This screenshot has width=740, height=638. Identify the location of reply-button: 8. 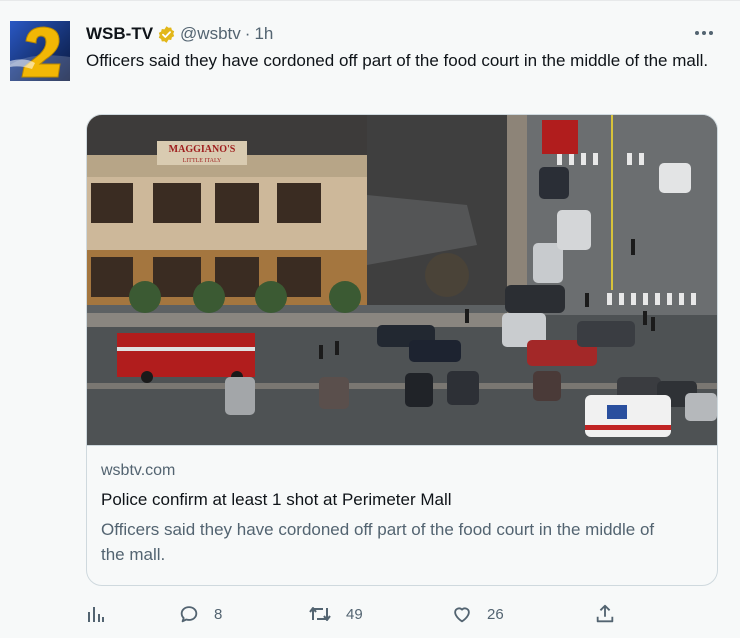
(200, 614).